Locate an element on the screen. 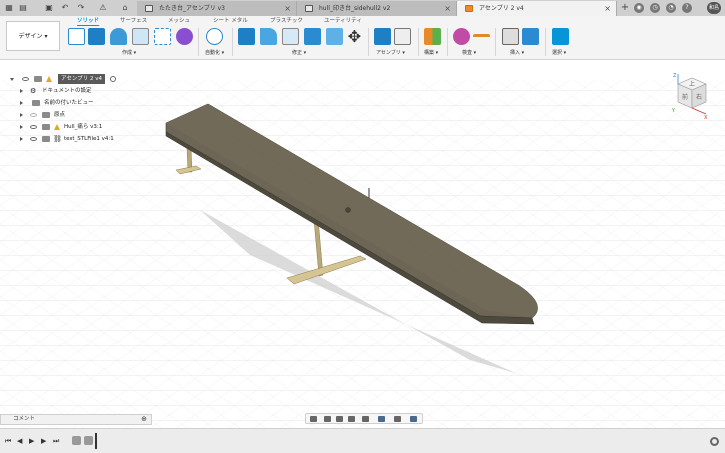 The image size is (725, 453). save-icon: ▣ is located at coordinates (49, 8).